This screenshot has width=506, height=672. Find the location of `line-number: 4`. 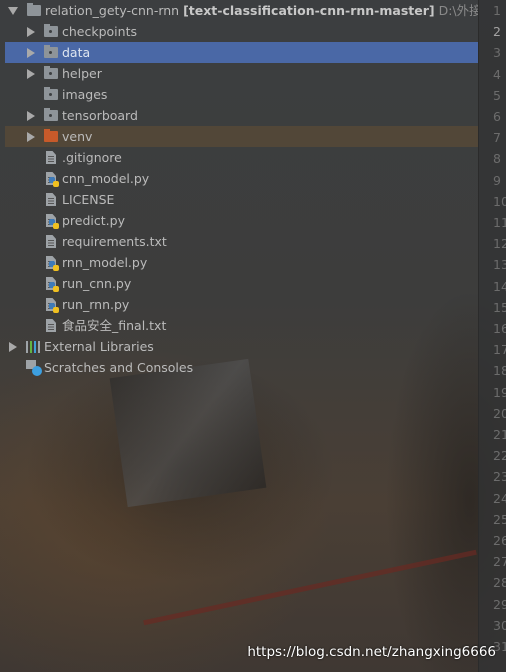

line-number: 4 is located at coordinates (497, 74).